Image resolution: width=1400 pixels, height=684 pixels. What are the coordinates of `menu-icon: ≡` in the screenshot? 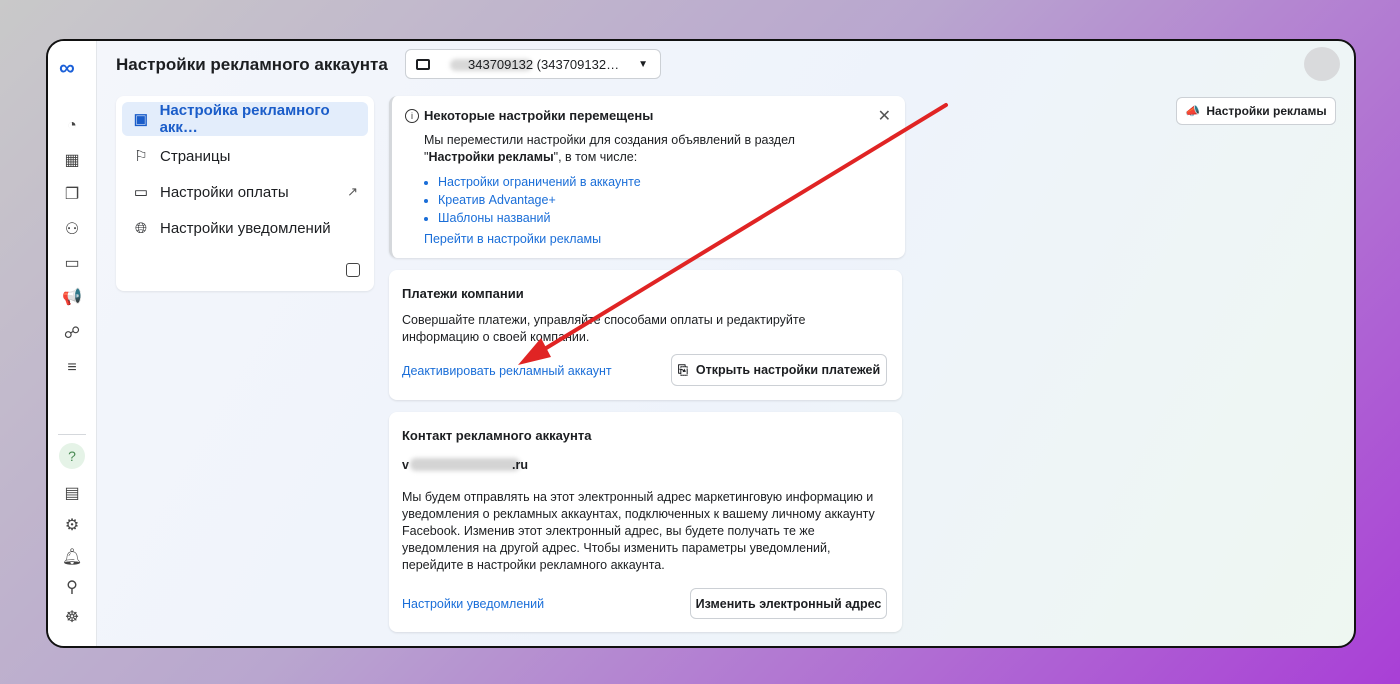 It's located at (72, 368).